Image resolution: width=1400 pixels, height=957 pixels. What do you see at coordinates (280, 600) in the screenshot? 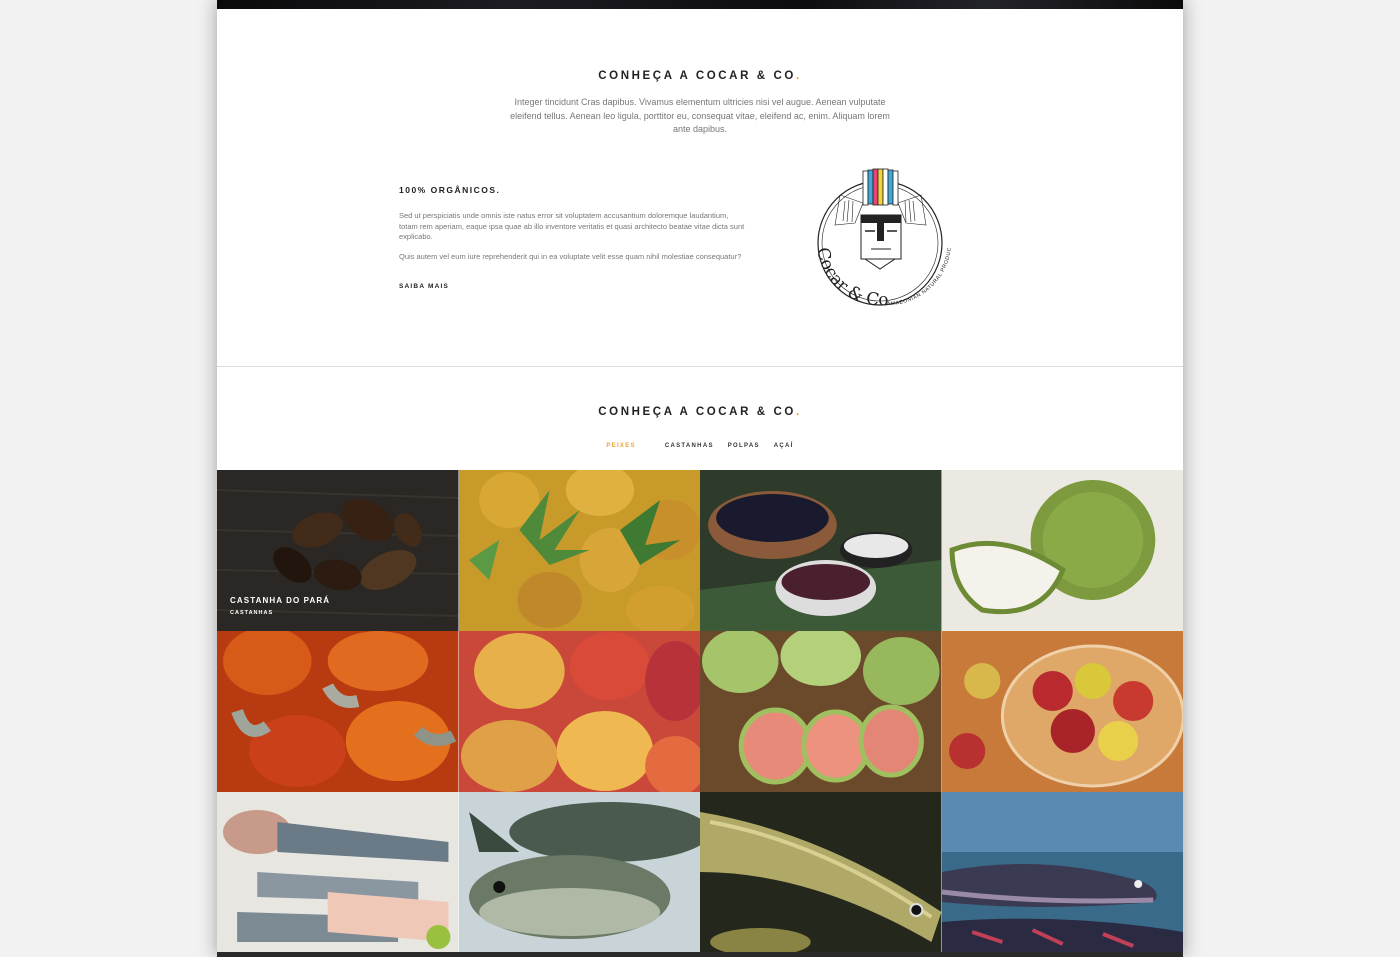
I see `featured-tile-title: CASTANHA DO PARÁ` at bounding box center [280, 600].